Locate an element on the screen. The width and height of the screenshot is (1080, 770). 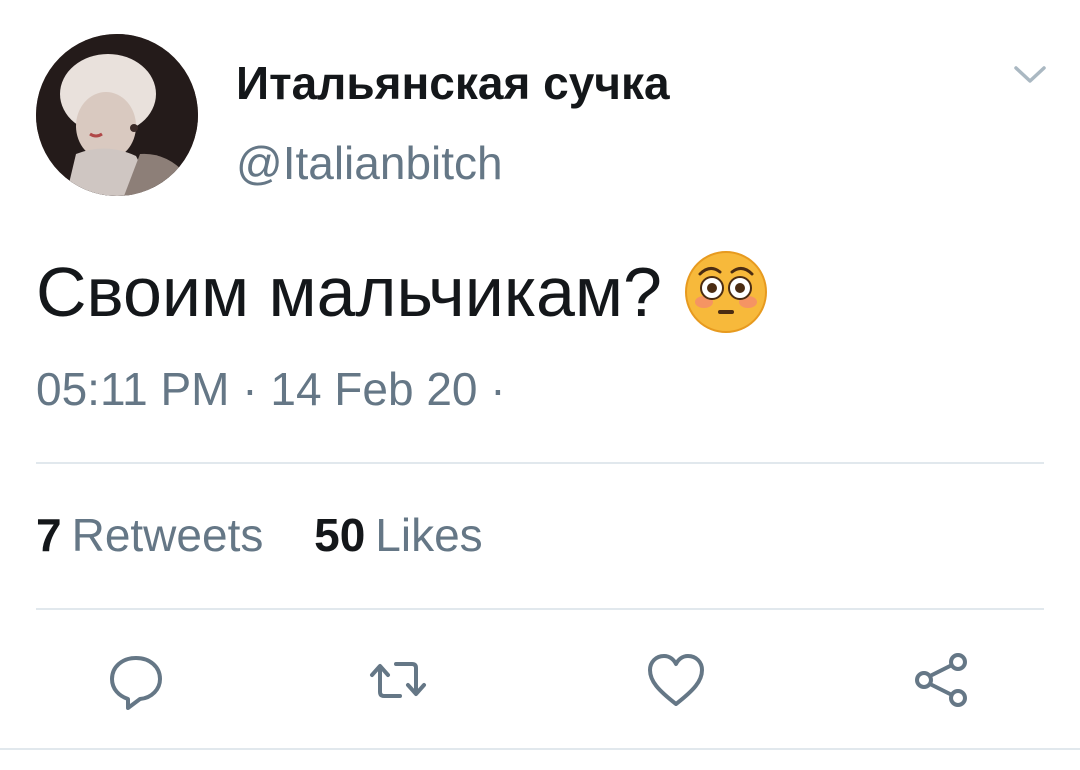
user-handle: @Italianbitch is located at coordinates (369, 163).